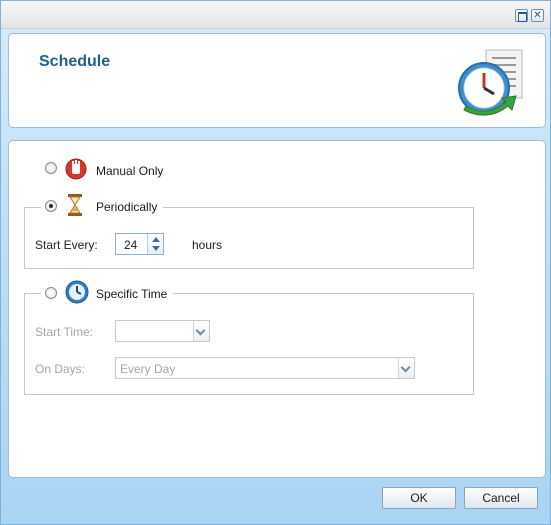 The image size is (551, 525). I want to click on spin-buttons, so click(155, 244).